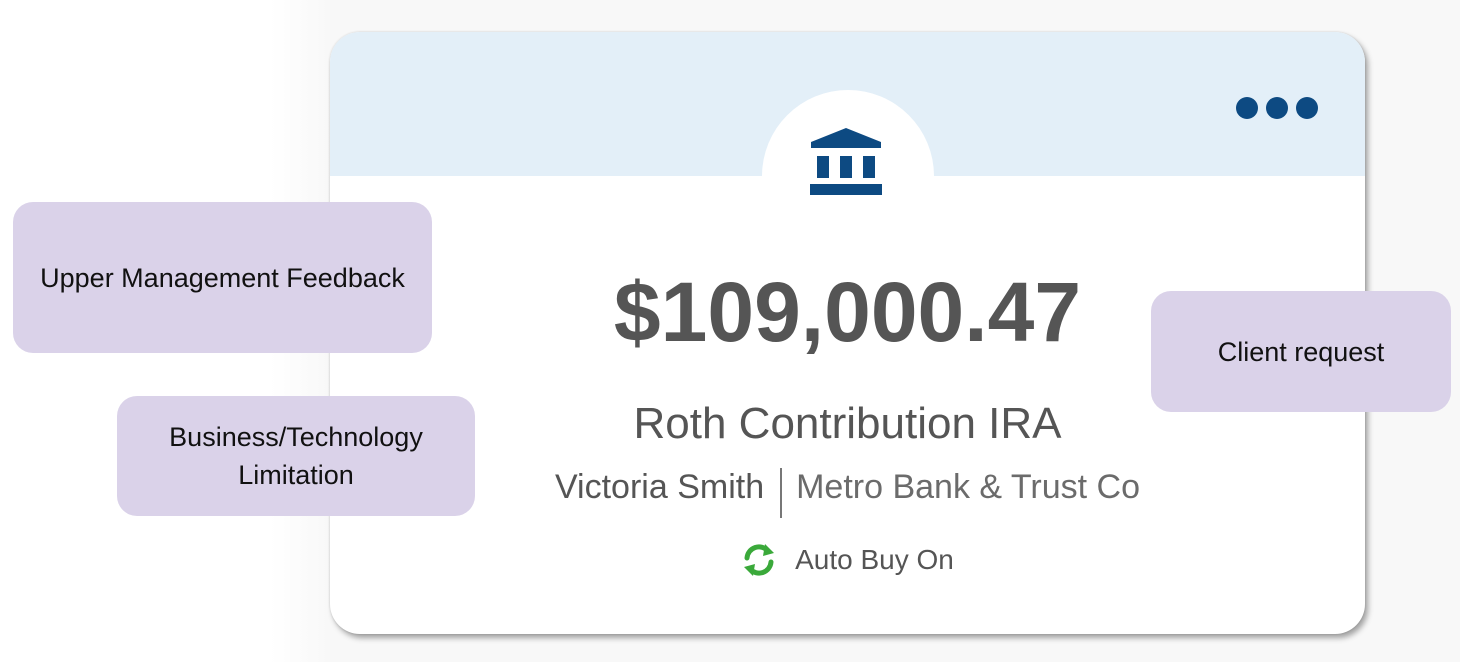 The height and width of the screenshot is (662, 1460). I want to click on refresh-icon, so click(759, 560).